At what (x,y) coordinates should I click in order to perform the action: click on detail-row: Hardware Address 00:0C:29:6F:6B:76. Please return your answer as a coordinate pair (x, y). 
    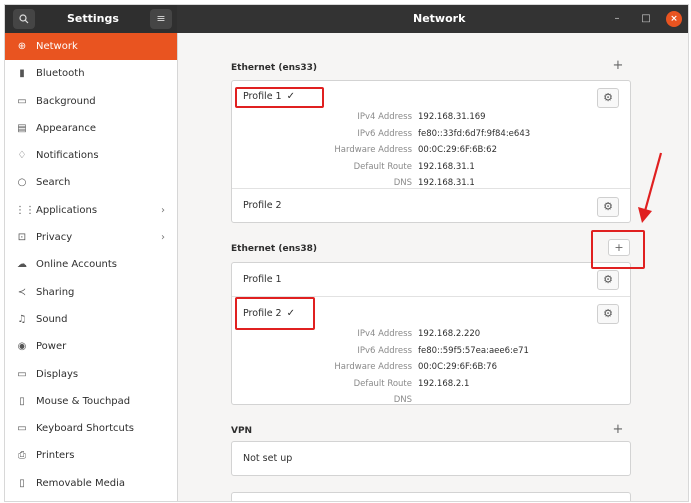
    Looking at the image, I should click on (431, 367).